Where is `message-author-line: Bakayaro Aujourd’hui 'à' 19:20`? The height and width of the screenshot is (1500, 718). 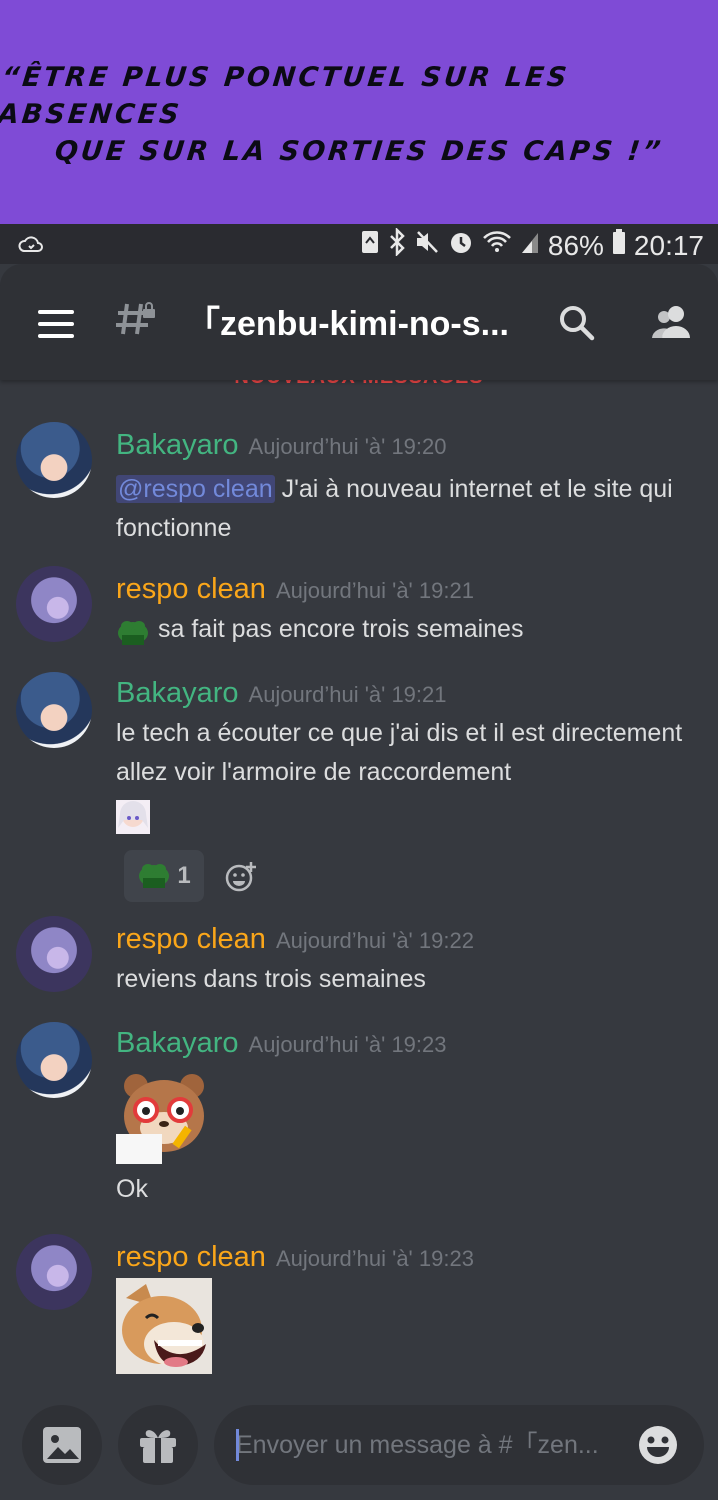
message-author-line: Bakayaro Aujourd’hui 'à' 19:20 is located at coordinates (281, 446).